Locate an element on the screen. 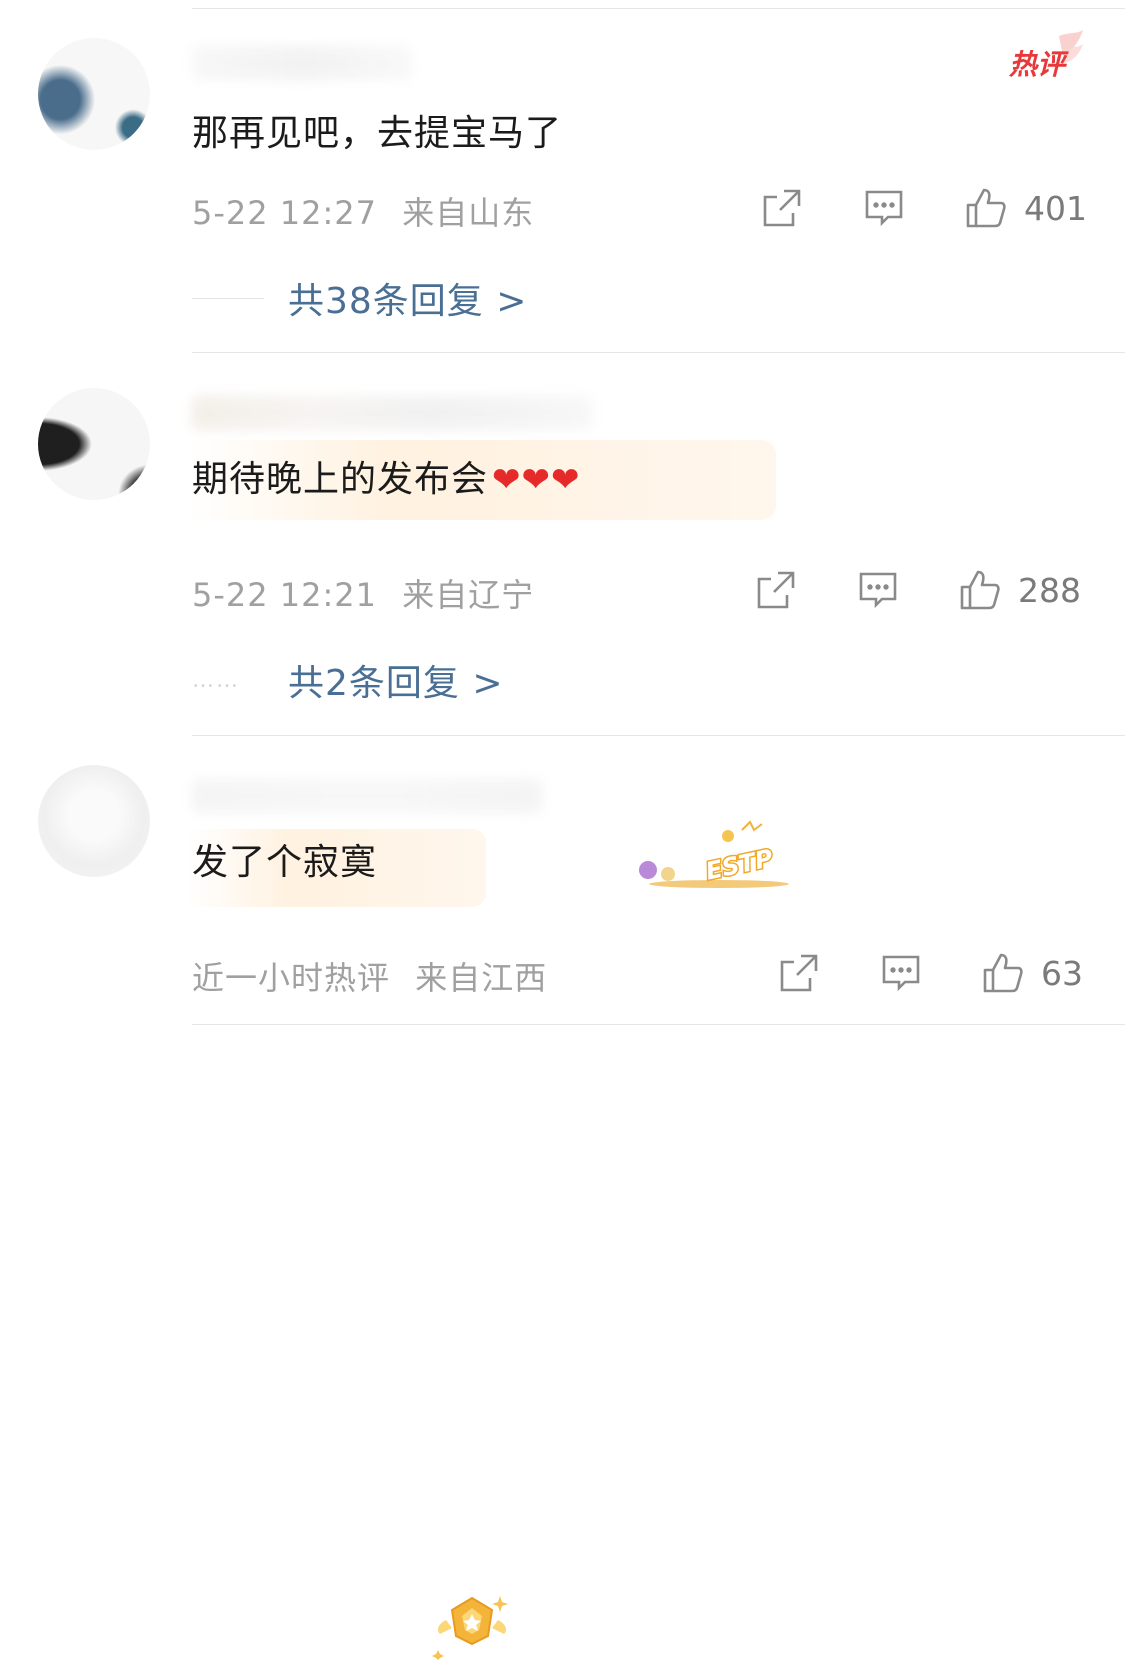 The width and height of the screenshot is (1125, 1660). like-button: 401 is located at coordinates (1025, 208).